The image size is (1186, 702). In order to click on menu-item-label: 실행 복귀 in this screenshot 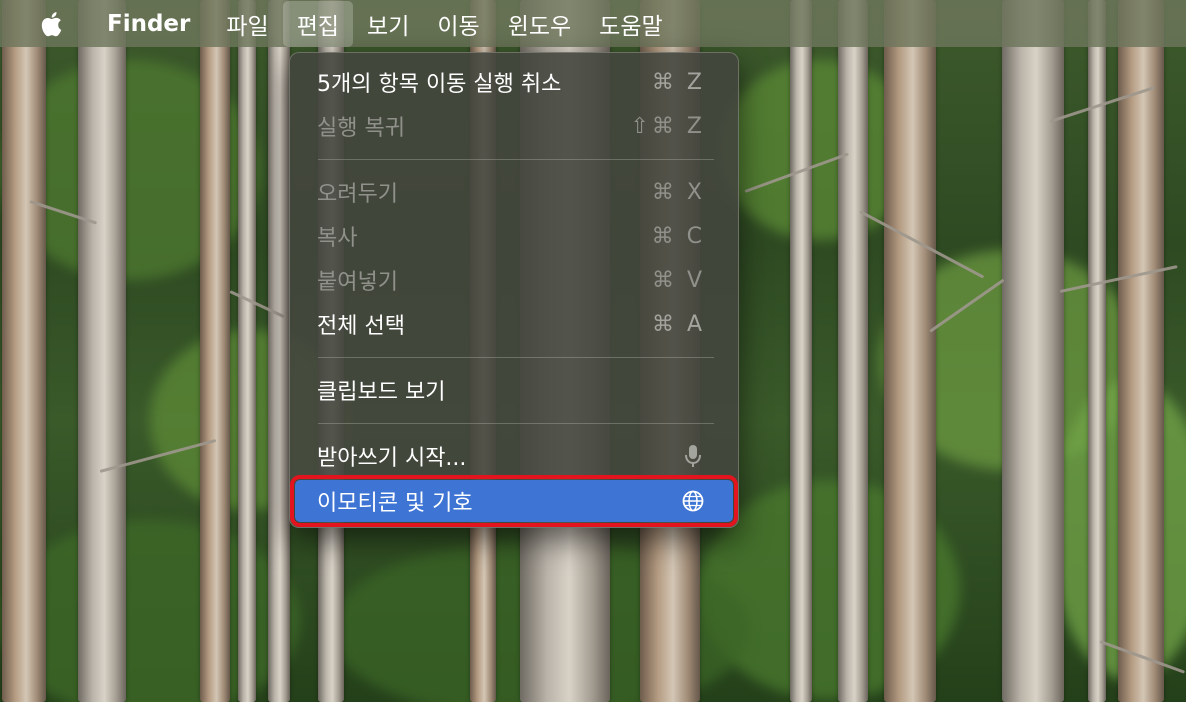, I will do `click(361, 128)`.